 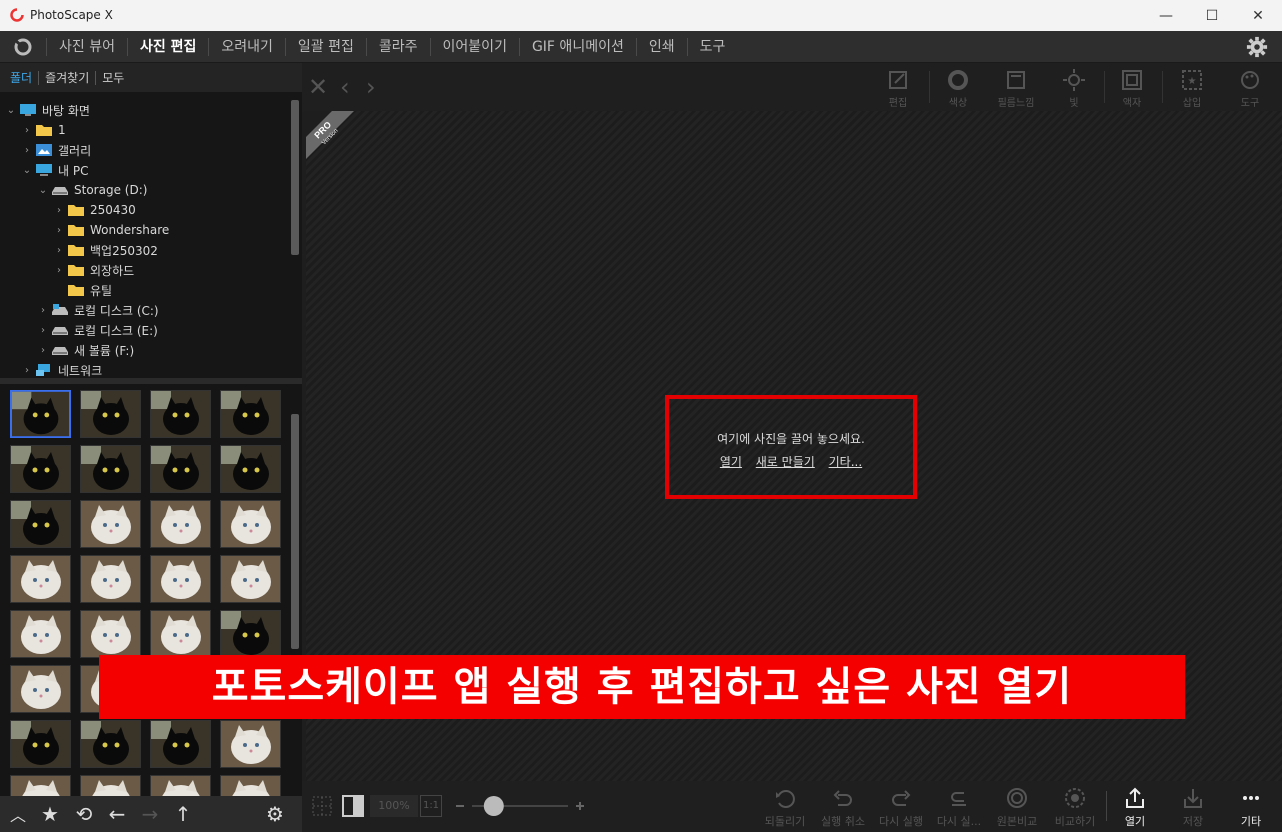 What do you see at coordinates (97, 330) in the screenshot?
I see `tree-node: › 로컬 디스크 (E:)` at bounding box center [97, 330].